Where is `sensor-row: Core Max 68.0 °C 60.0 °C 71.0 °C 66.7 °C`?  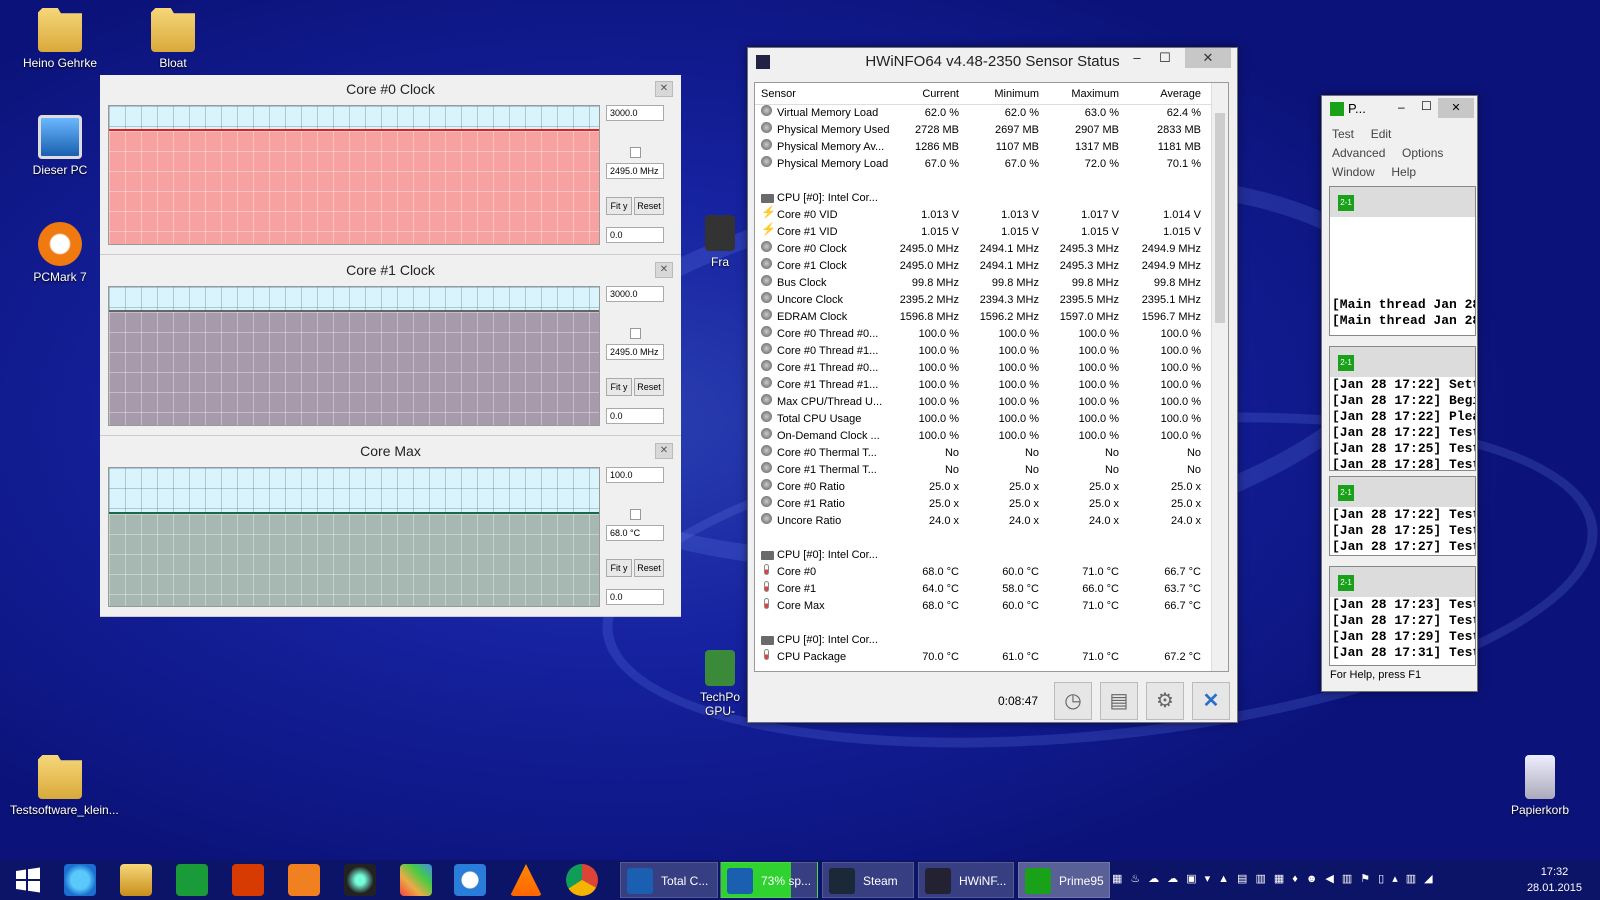 sensor-row: Core Max 68.0 °C 60.0 °C 71.0 °C 66.7 °C is located at coordinates (991, 606).